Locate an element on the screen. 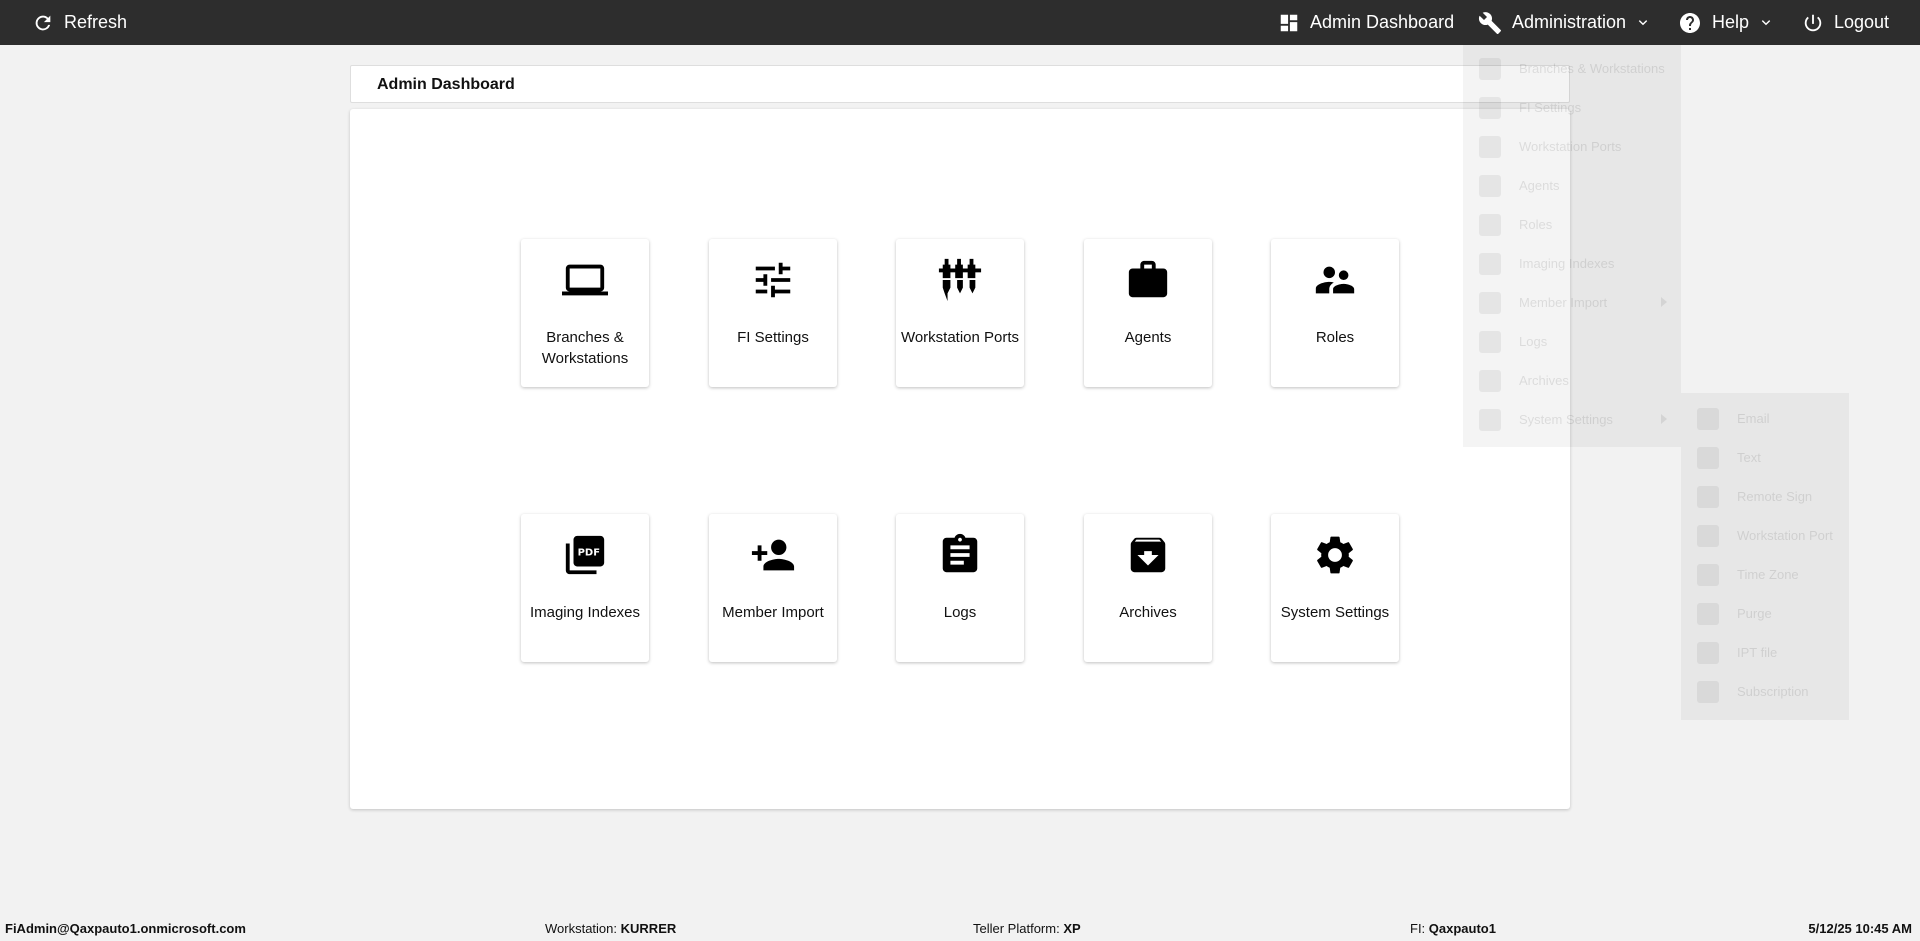  logout-button: Logout is located at coordinates (1845, 22).